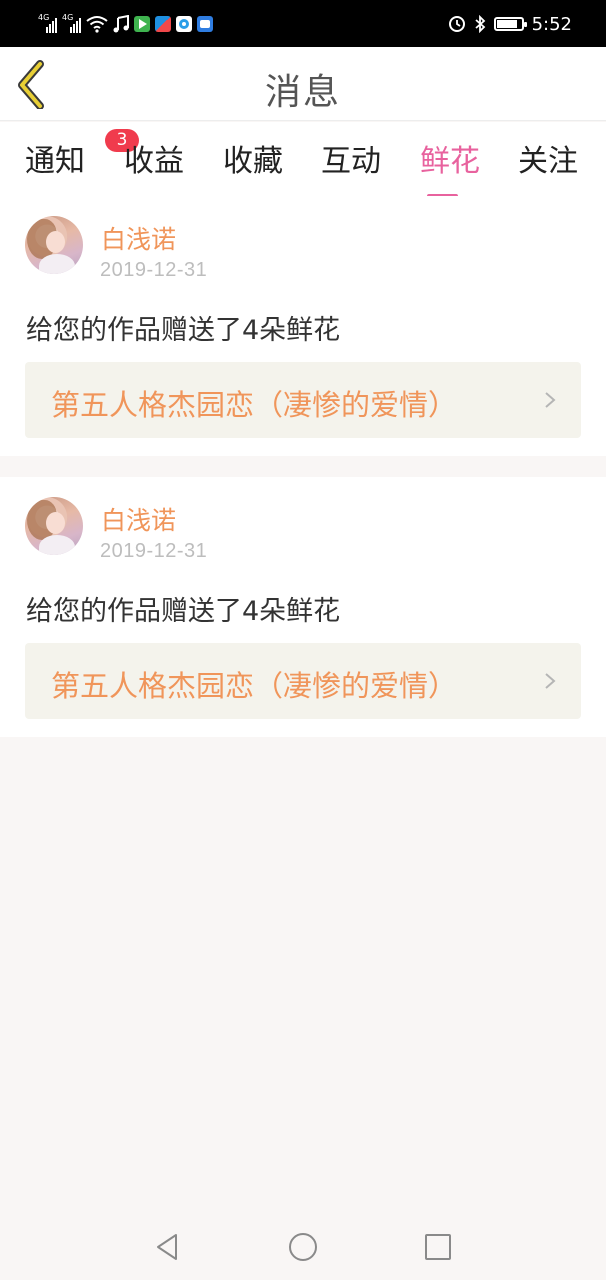 This screenshot has width=606, height=1280. I want to click on tab-flowers: 鲜花, so click(450, 167).